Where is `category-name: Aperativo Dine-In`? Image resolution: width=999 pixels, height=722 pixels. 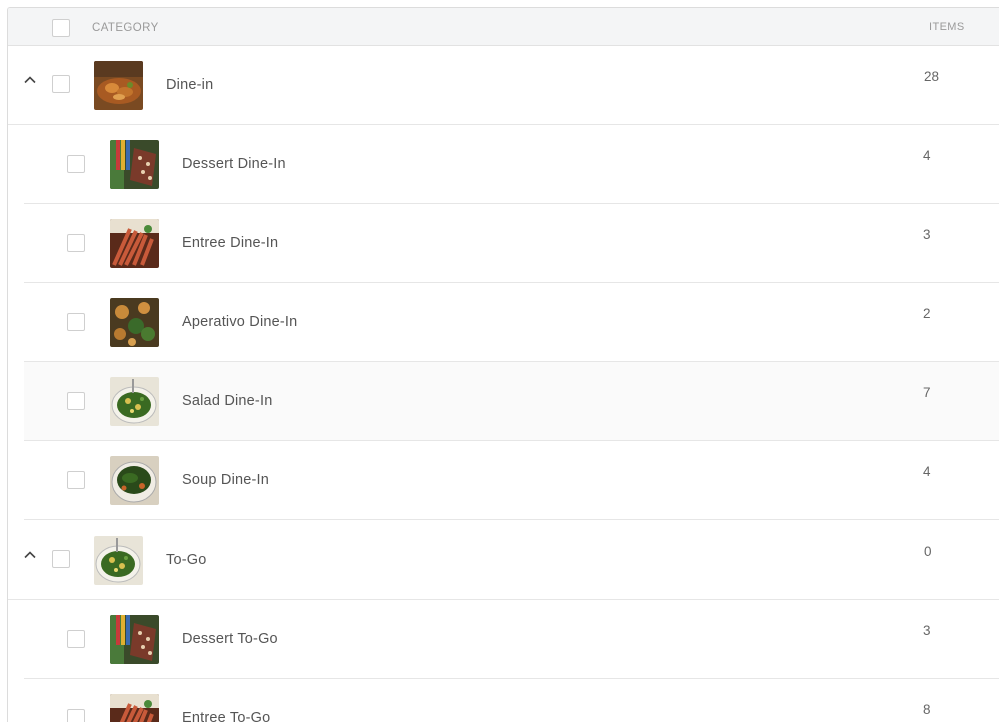
category-name: Aperativo Dine-In is located at coordinates (239, 322).